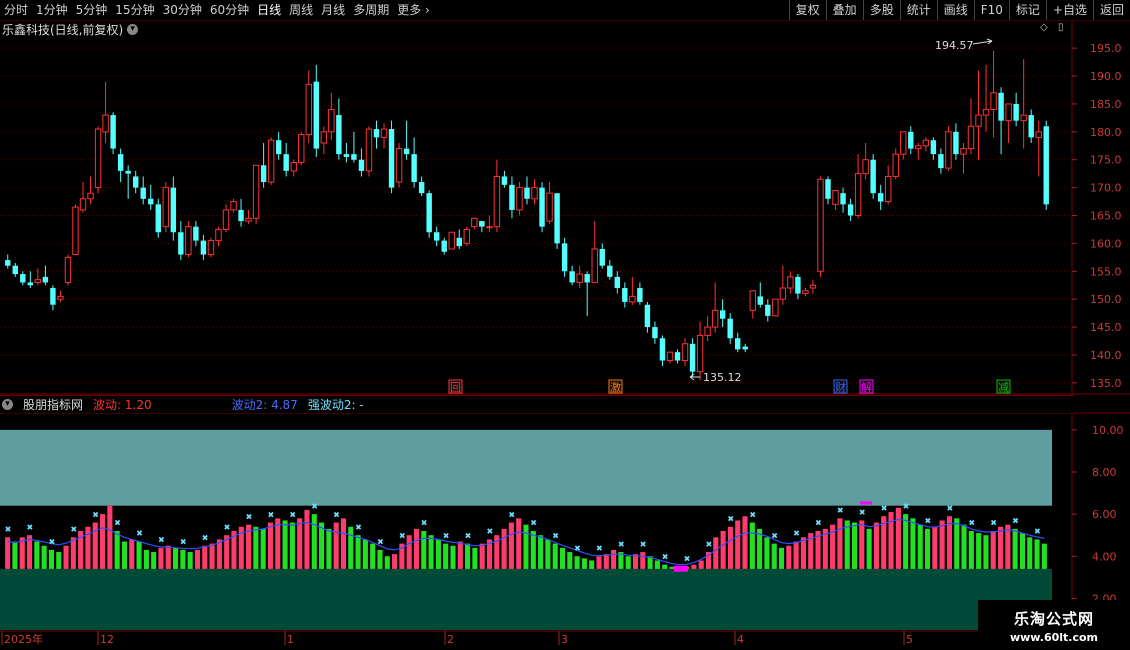 This screenshot has height=650, width=1130. Describe the element at coordinates (182, 10) in the screenshot. I see `tab-5-period: 30分钟` at that location.